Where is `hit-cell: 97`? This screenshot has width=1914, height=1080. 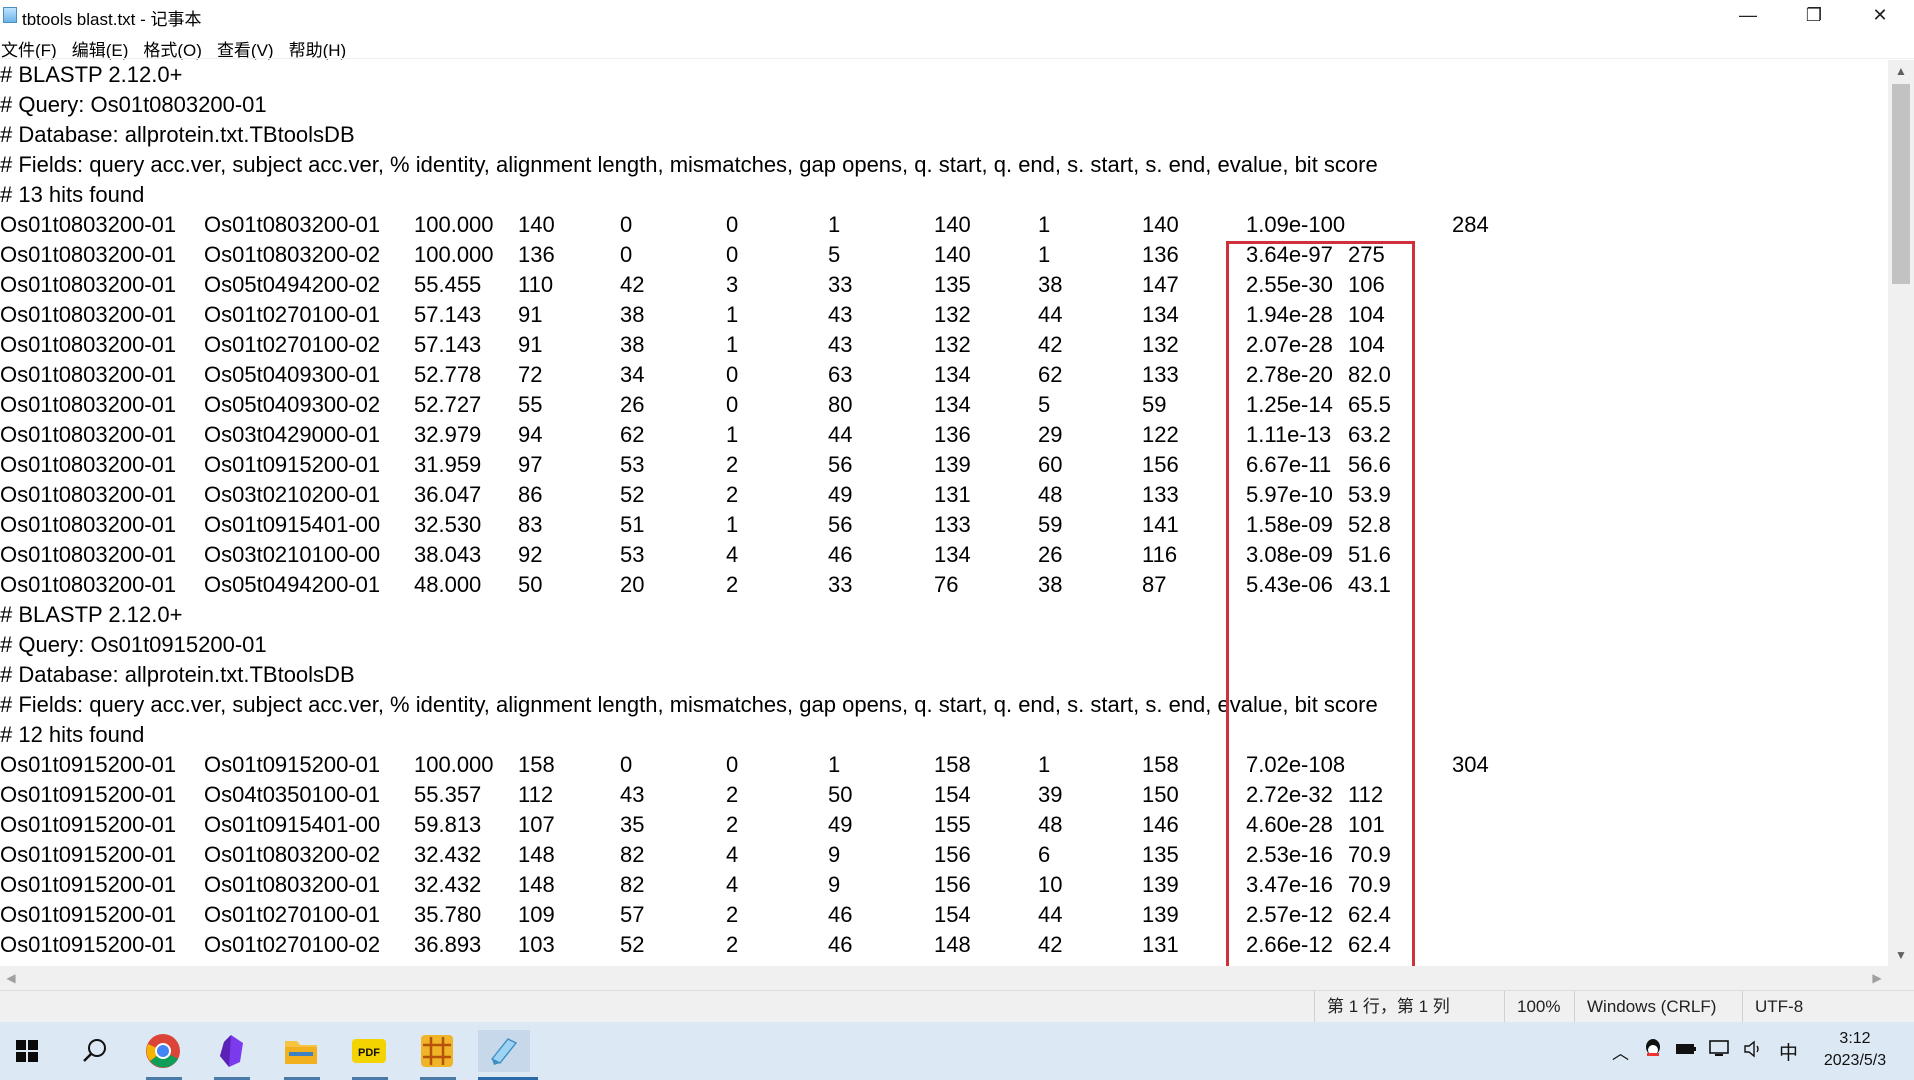
hit-cell: 97 is located at coordinates (530, 464).